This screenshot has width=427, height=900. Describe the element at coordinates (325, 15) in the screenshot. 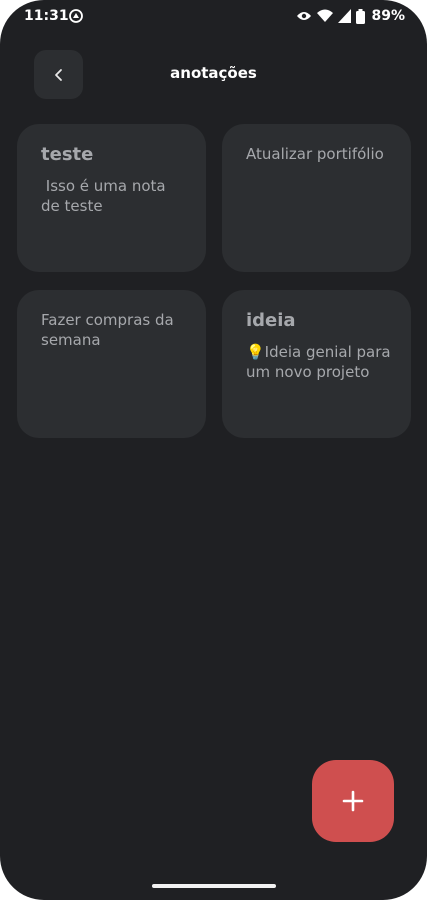

I see `wifi-icon` at that location.